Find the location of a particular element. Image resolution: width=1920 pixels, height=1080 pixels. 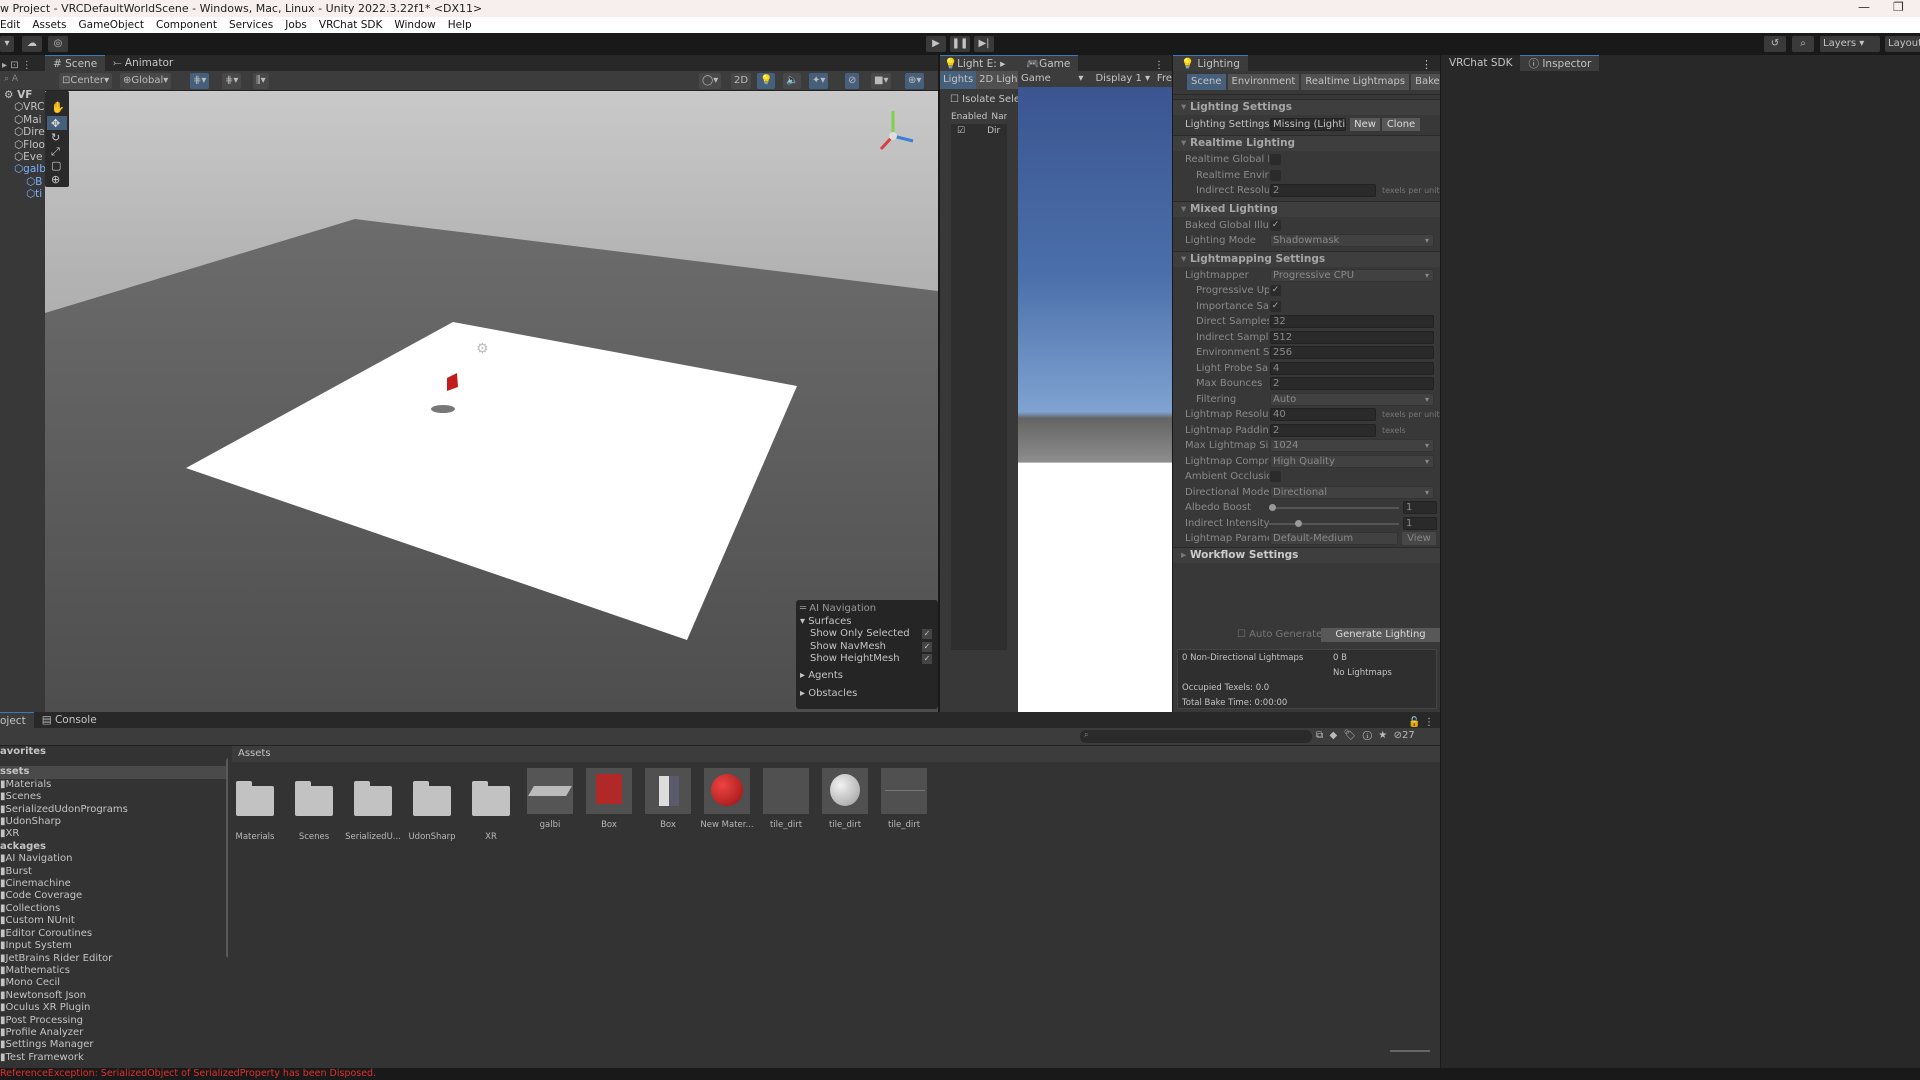

camera-dropdown: ■▾ is located at coordinates (881, 81).